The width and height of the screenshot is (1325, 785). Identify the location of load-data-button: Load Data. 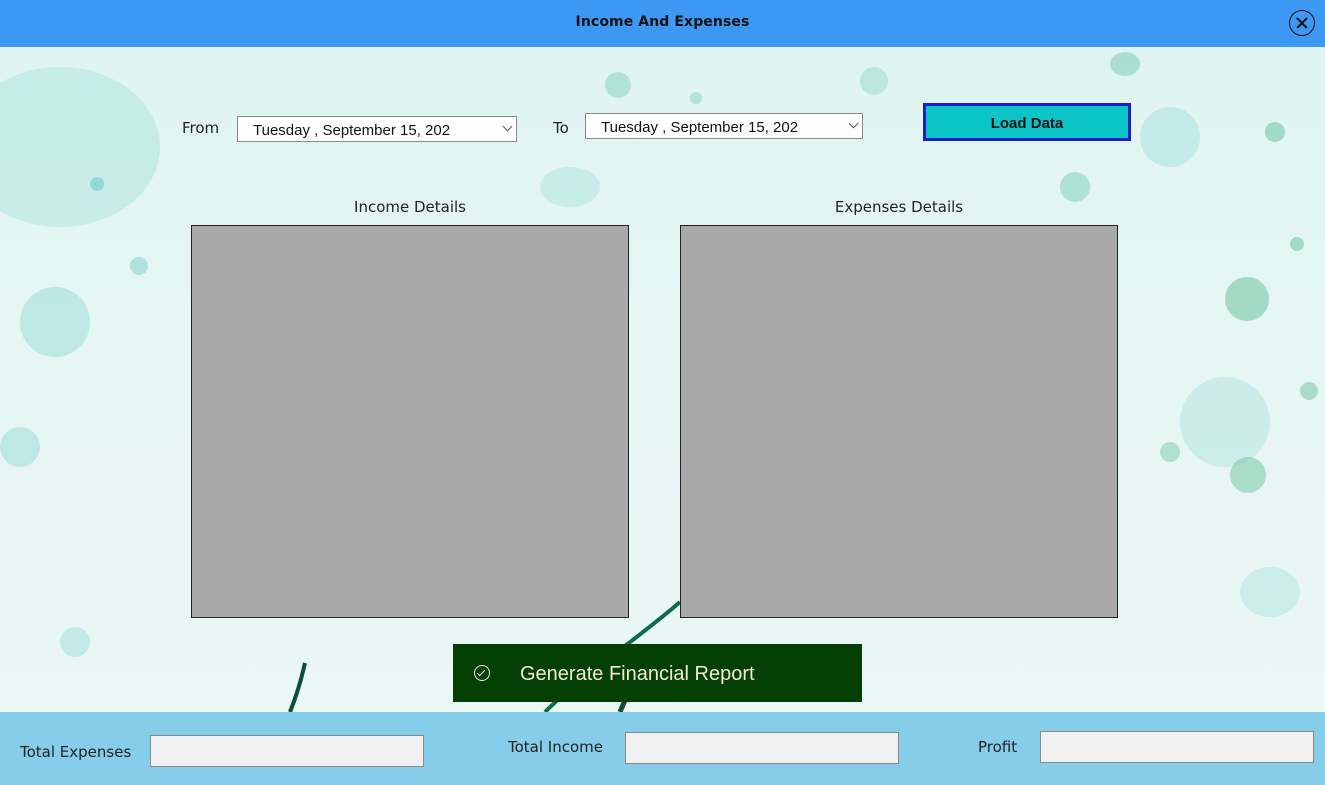
(1027, 122).